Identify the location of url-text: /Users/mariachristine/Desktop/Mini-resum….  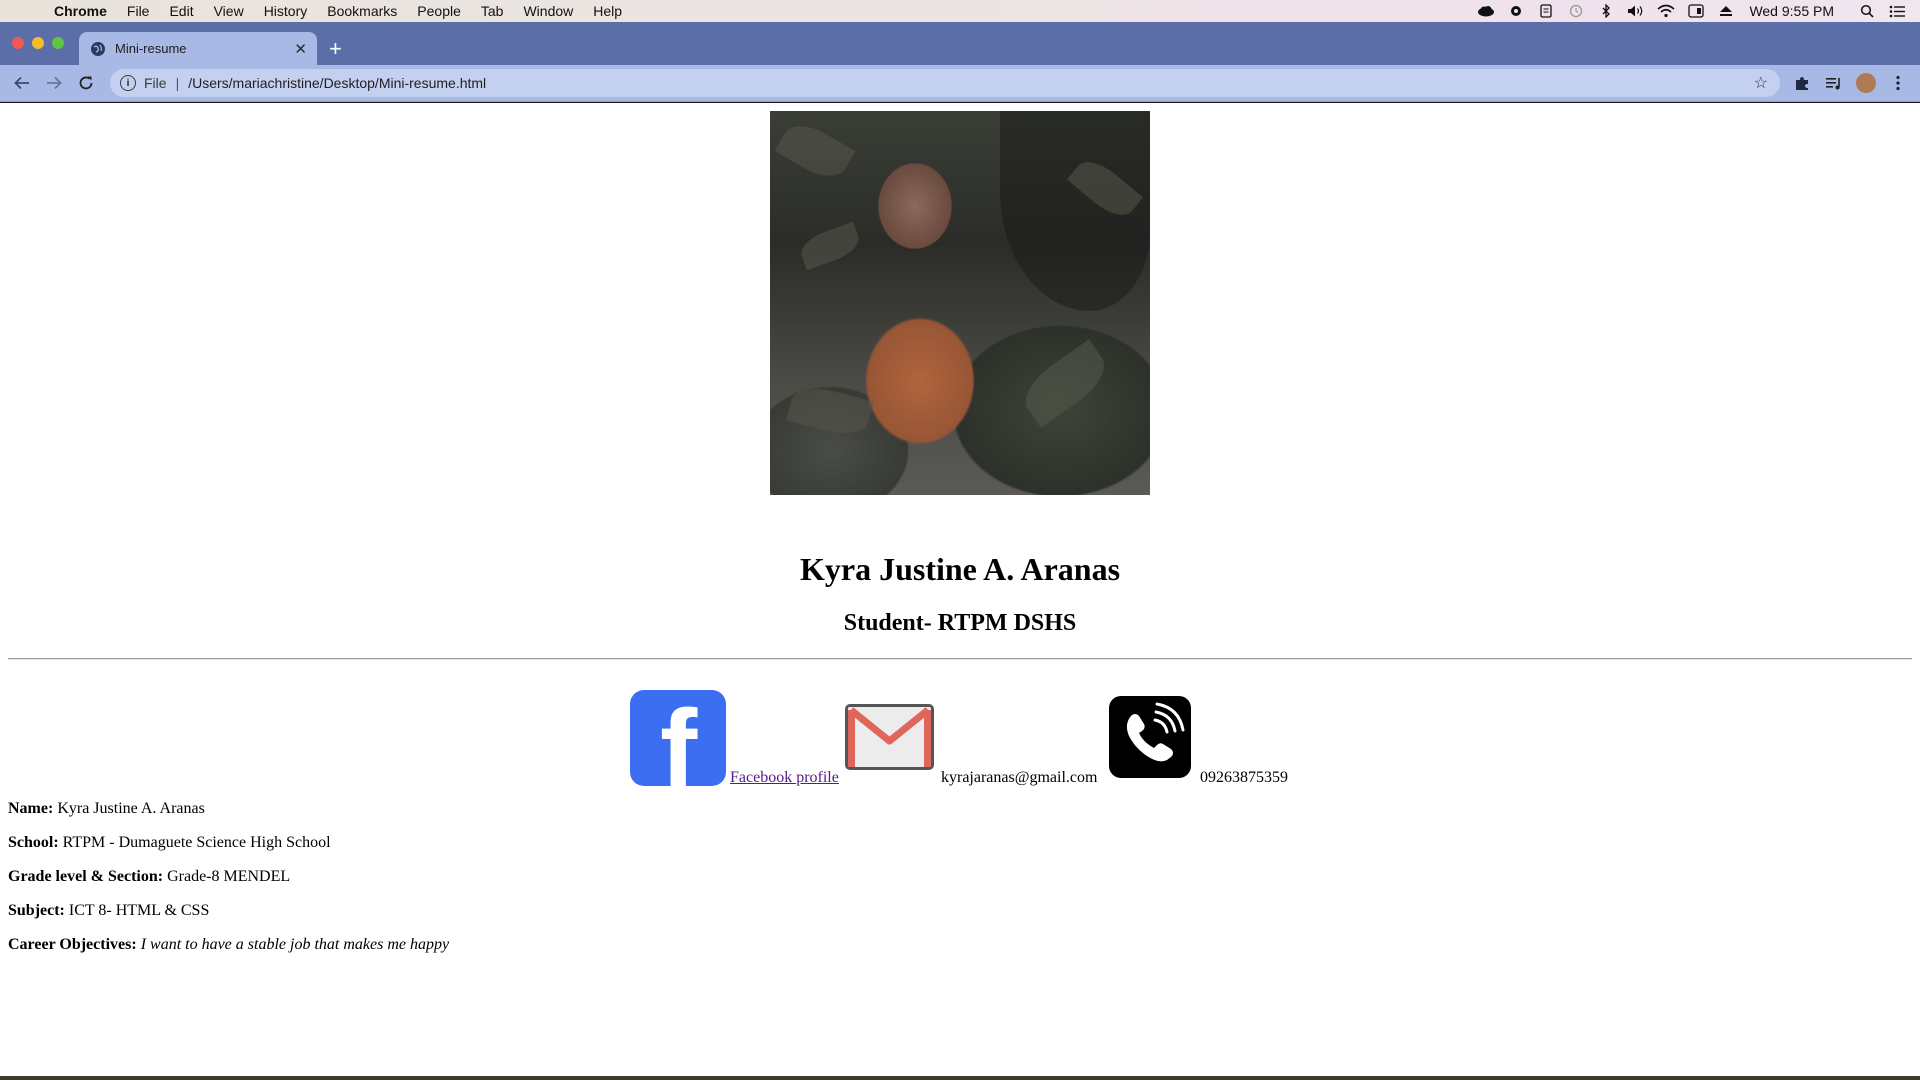
(337, 83).